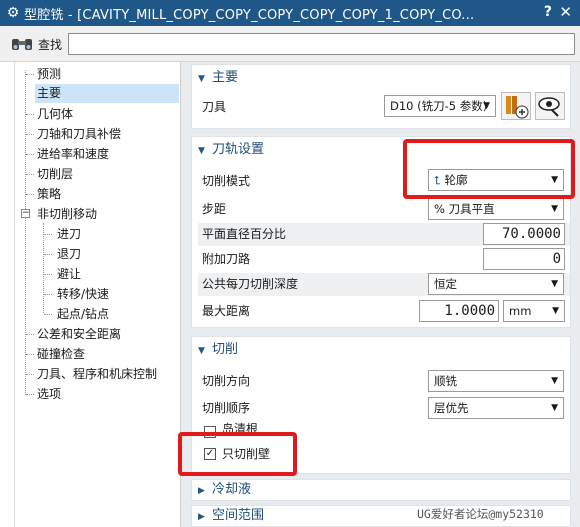  I want to click on highlight-box-cut-pattern, so click(489, 169).